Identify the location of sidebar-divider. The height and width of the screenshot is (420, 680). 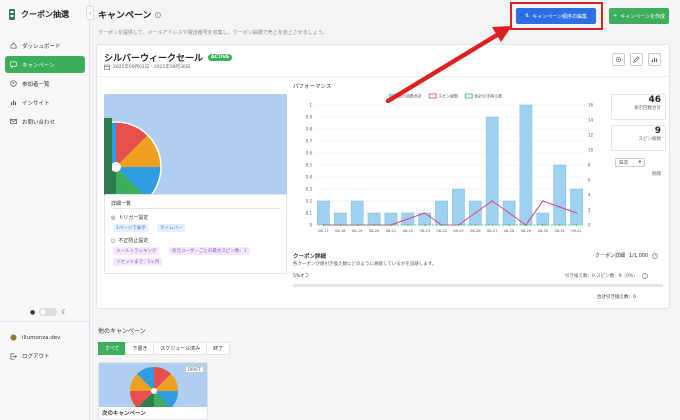
(45, 321).